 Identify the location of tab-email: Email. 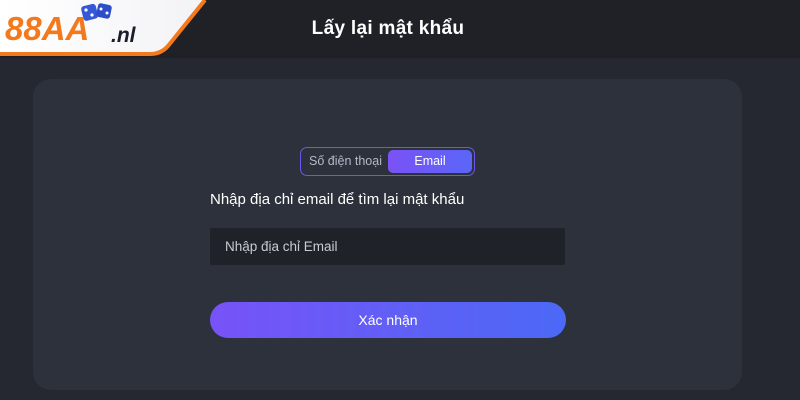
(430, 161).